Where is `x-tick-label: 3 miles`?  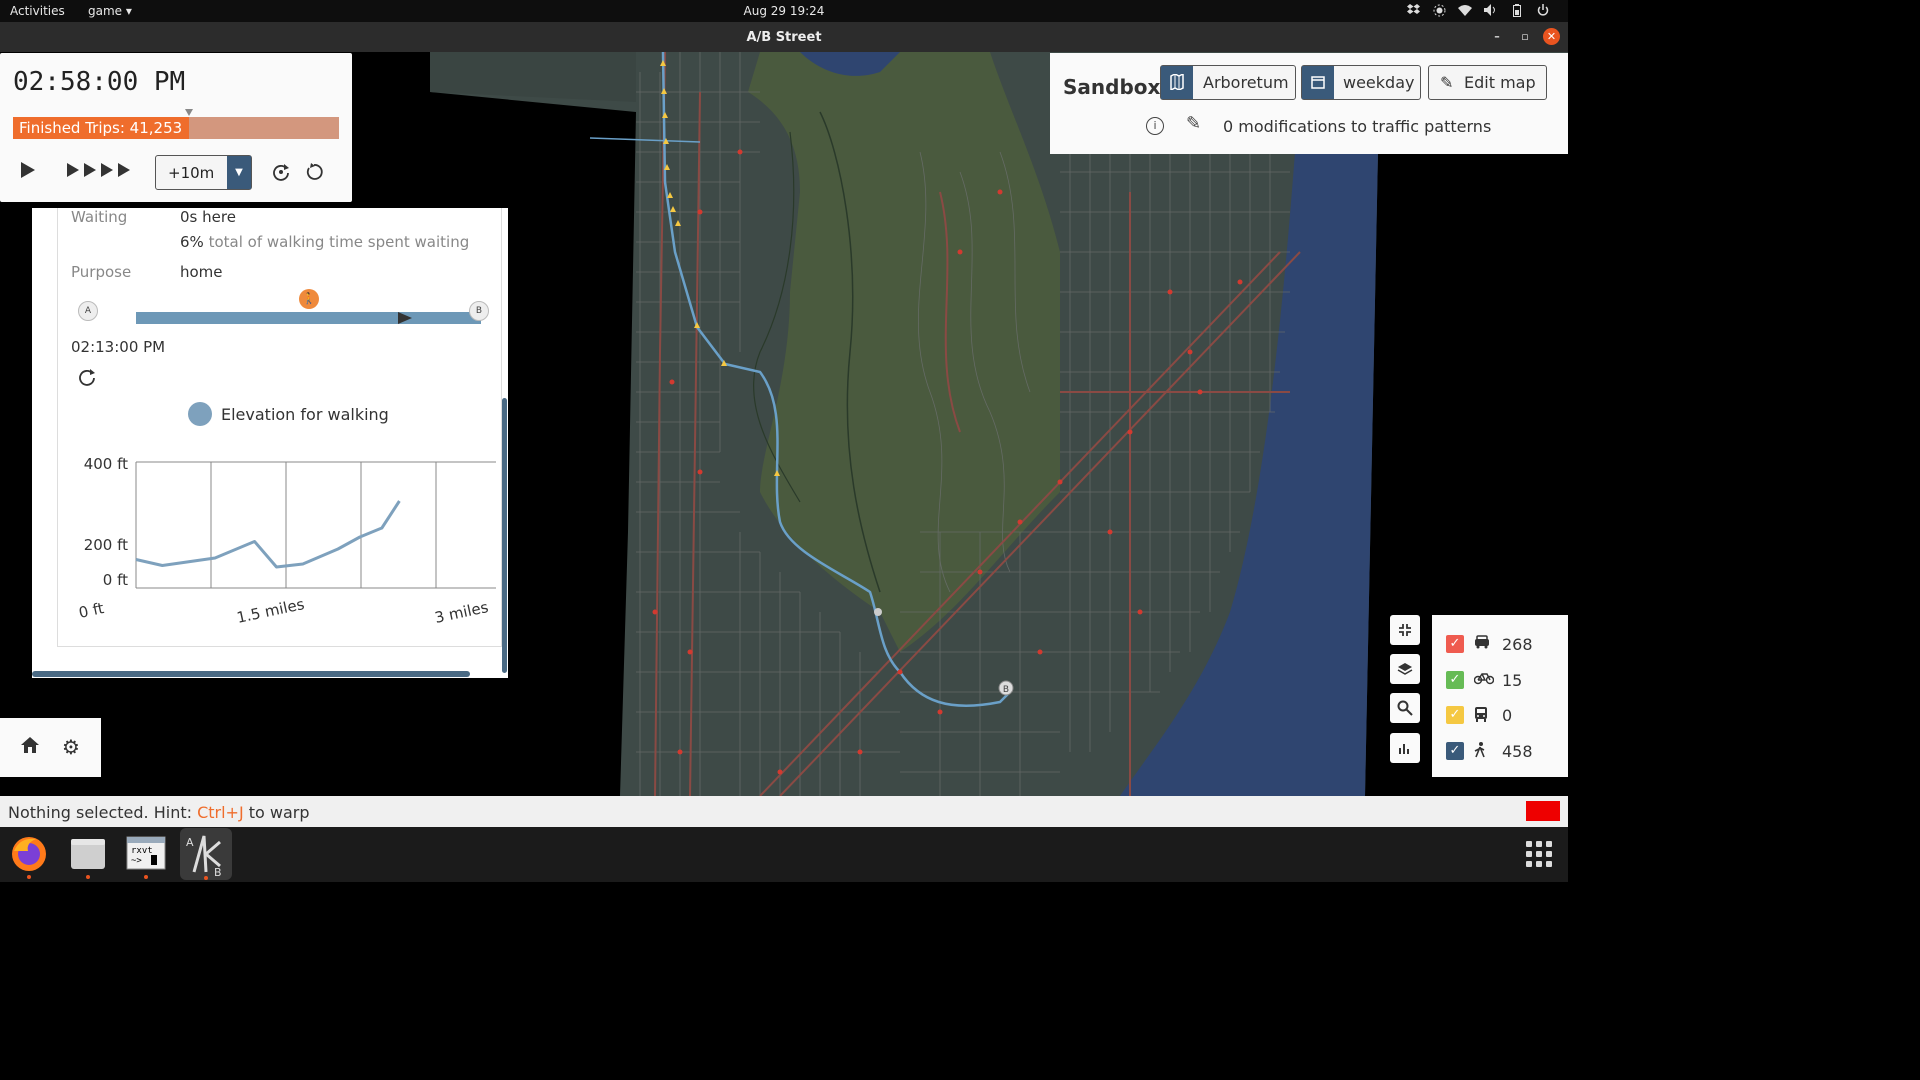
x-tick-label: 3 miles is located at coordinates (461, 612).